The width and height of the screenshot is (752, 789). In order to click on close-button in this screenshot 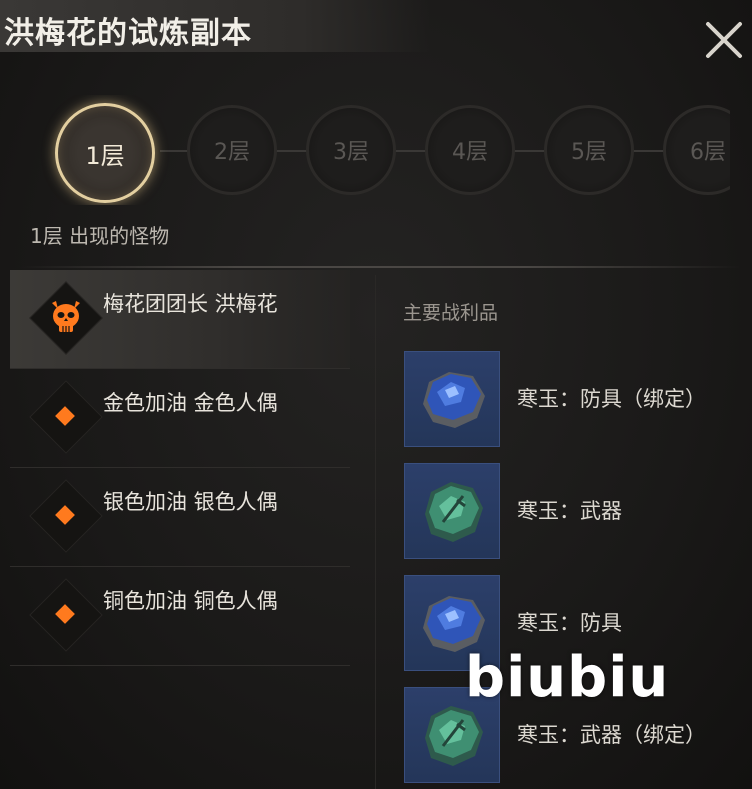, I will do `click(724, 40)`.